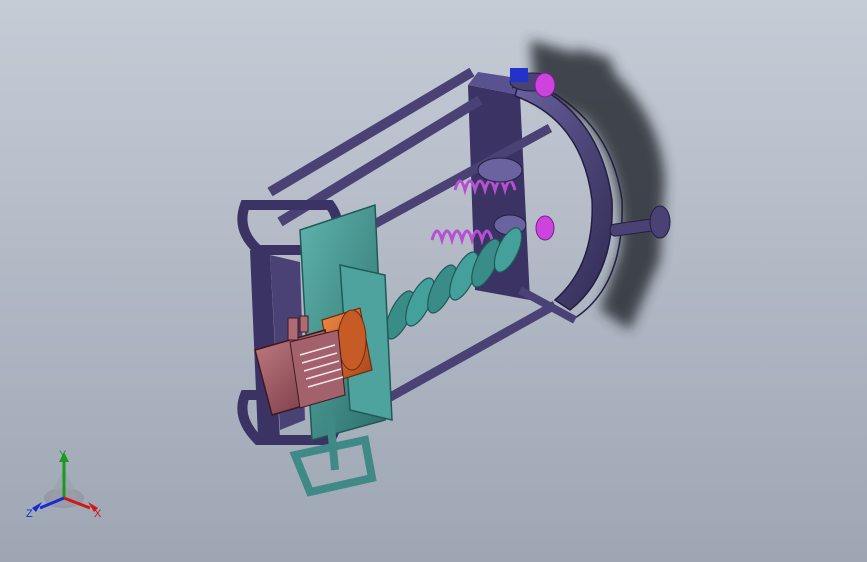 The height and width of the screenshot is (562, 867). What do you see at coordinates (98, 514) in the screenshot?
I see `x-axis-label: X` at bounding box center [98, 514].